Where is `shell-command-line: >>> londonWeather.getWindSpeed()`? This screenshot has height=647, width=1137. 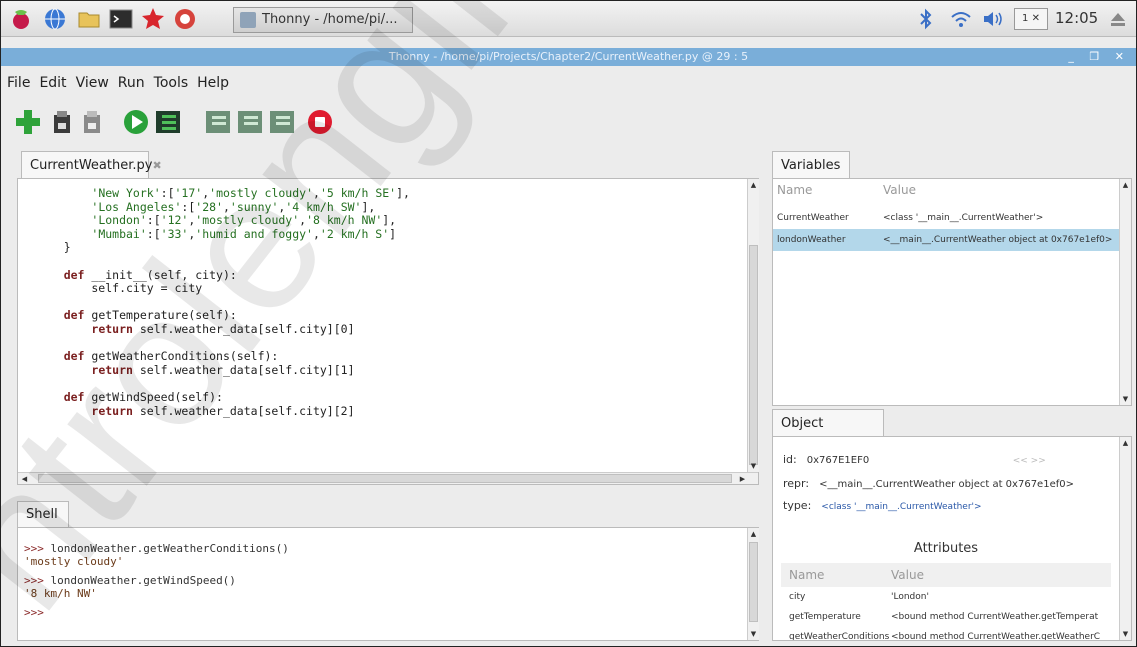
shell-command-line: >>> londonWeather.getWindSpeed() is located at coordinates (156, 580).